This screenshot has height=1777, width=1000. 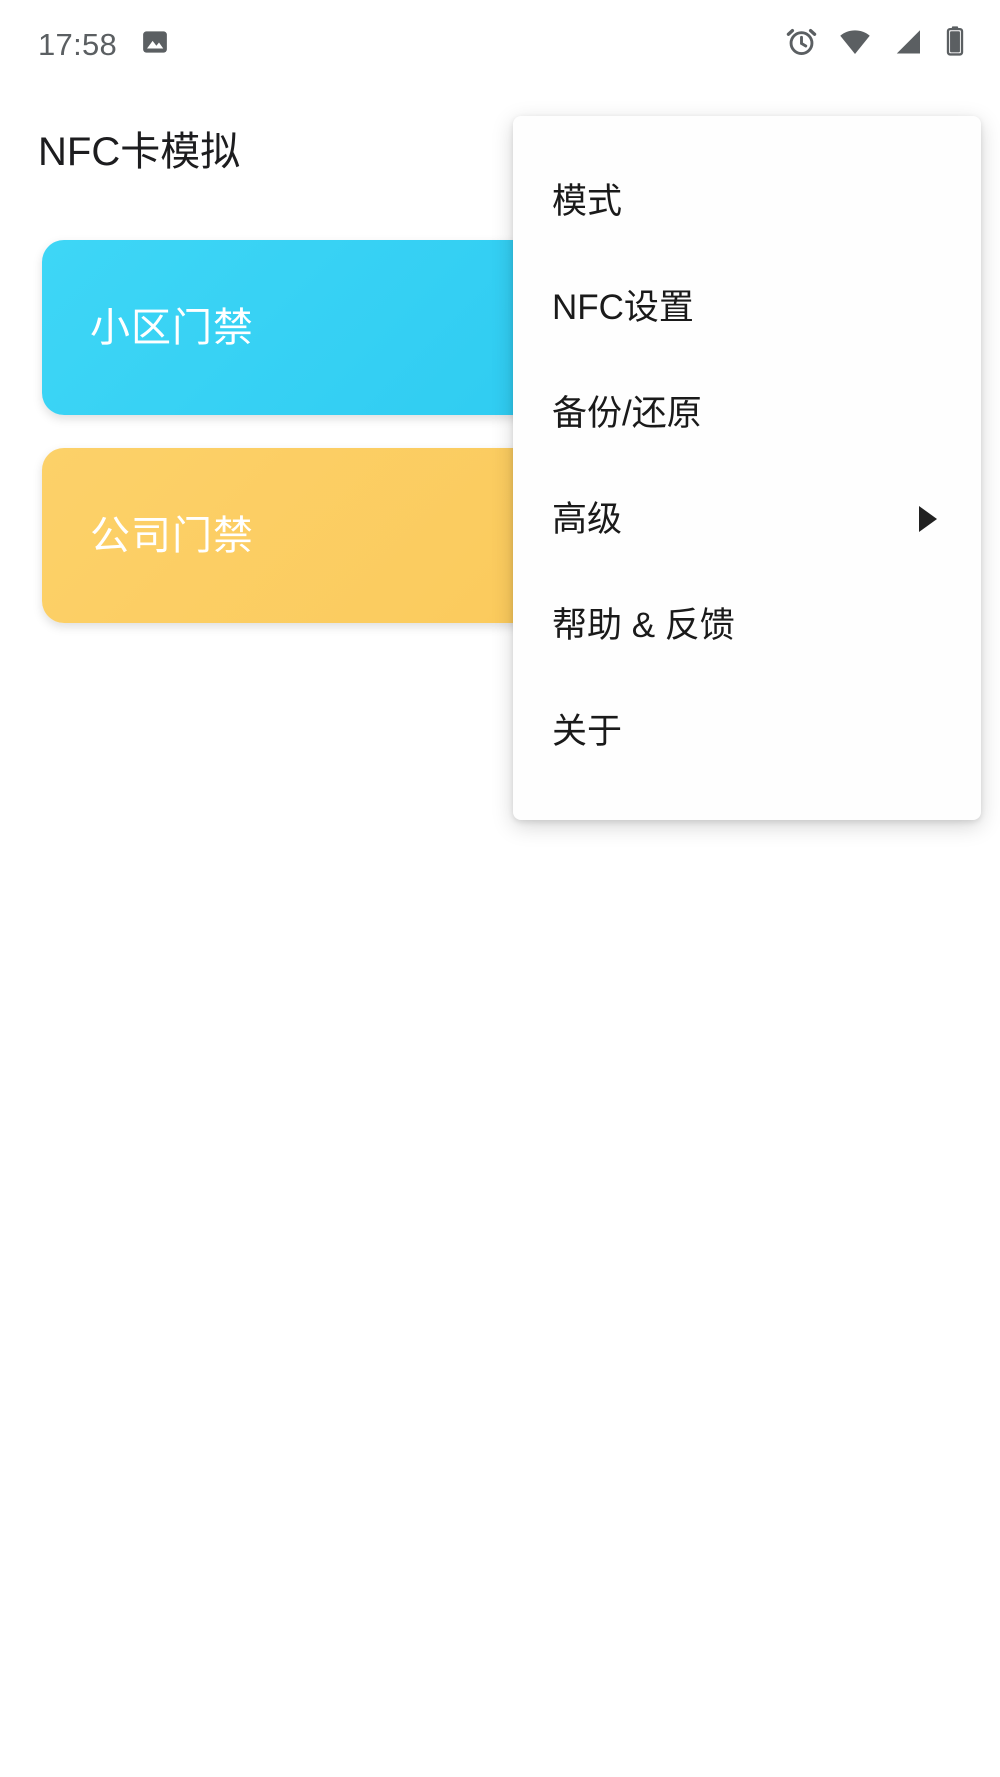 I want to click on menu-item-label: 备份/还原, so click(x=627, y=413).